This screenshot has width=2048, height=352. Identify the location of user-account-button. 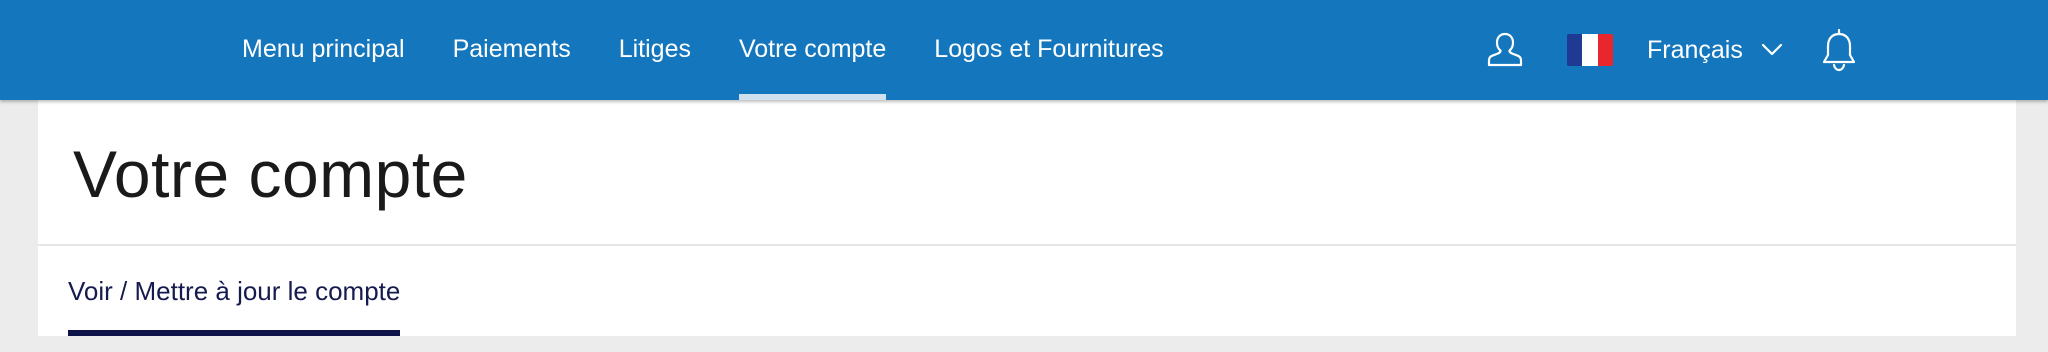
(1505, 50).